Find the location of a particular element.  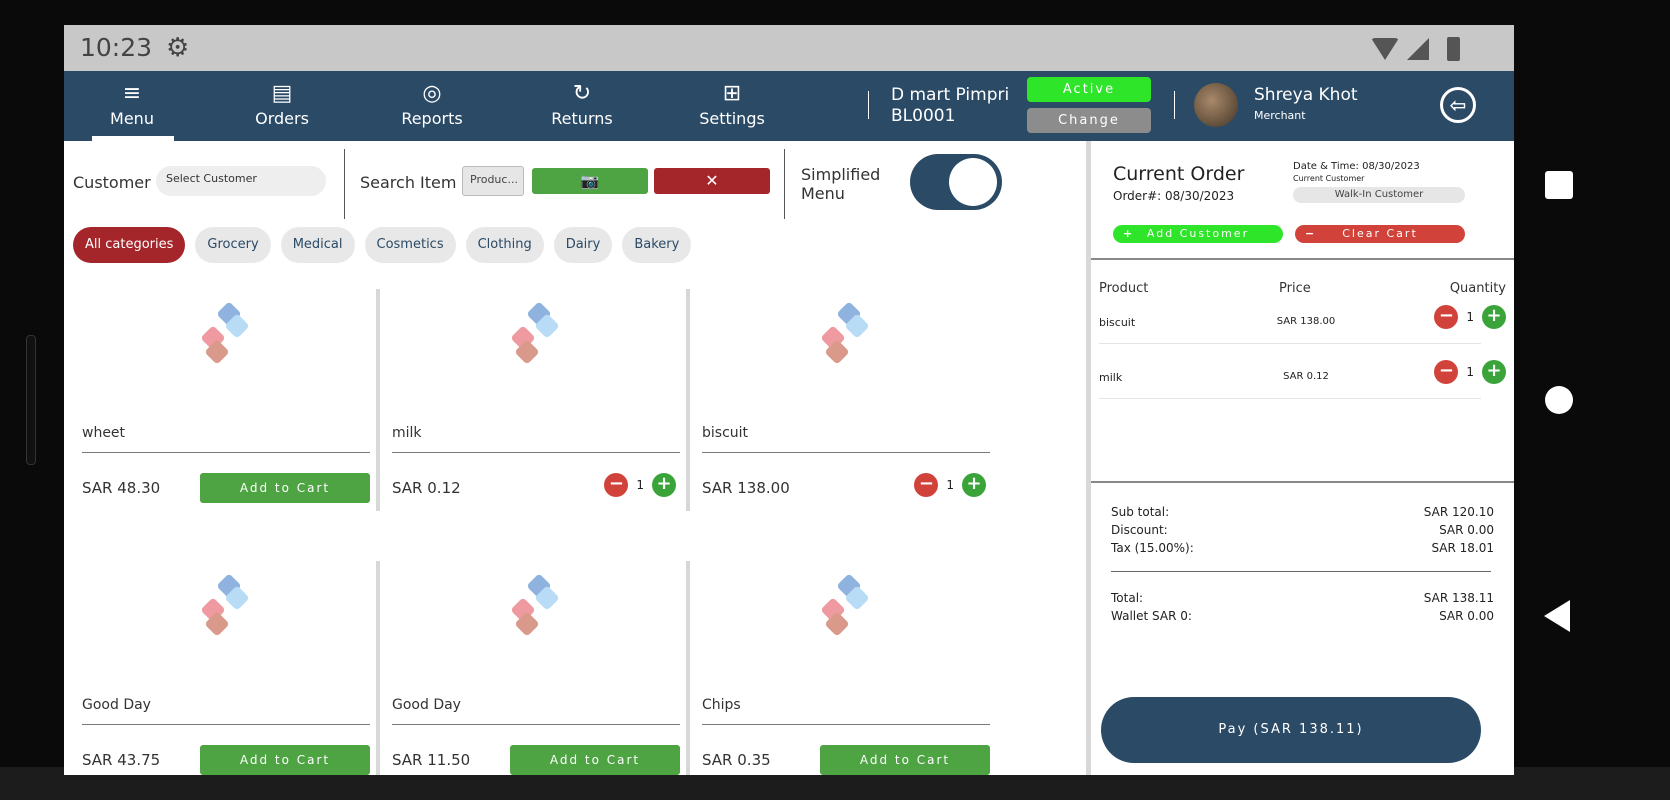

current-customer-label: Current Customer is located at coordinates (1329, 178).